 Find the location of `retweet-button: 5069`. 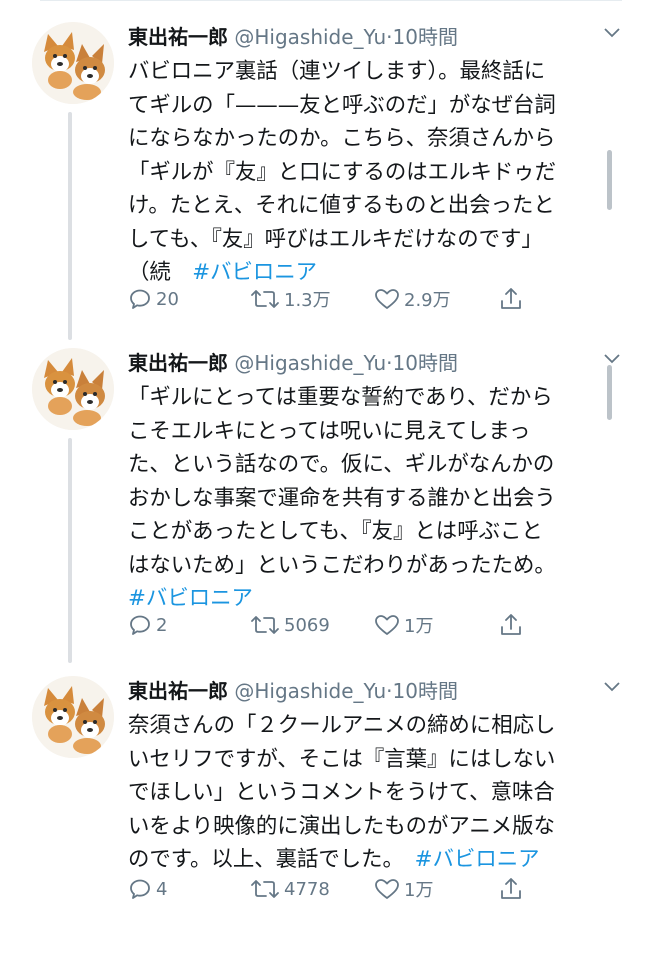

retweet-button: 5069 is located at coordinates (290, 625).